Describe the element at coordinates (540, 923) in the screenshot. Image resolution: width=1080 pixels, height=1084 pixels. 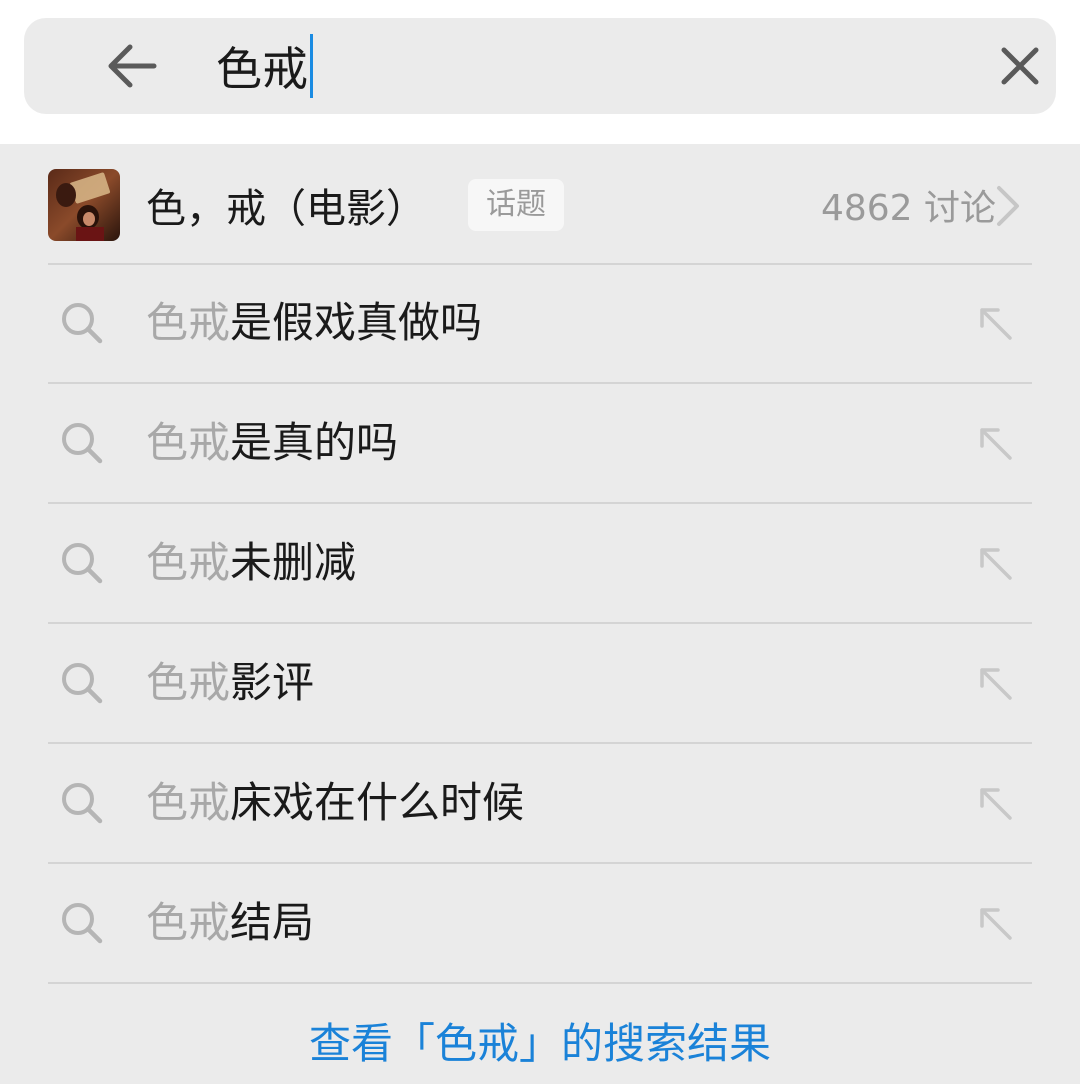
I see `suggestion-item: 色戒结局` at that location.